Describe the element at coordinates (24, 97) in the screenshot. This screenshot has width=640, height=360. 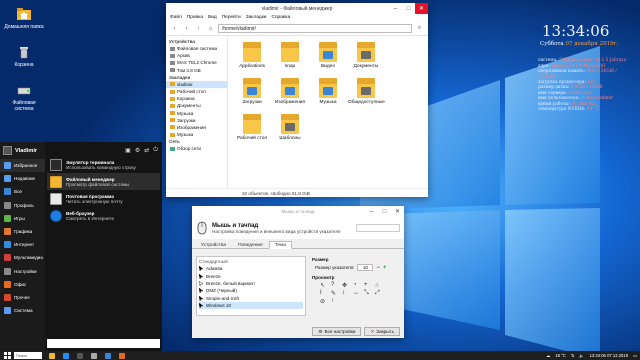
I see `desktop-icon-filesystem: Файловая система` at that location.